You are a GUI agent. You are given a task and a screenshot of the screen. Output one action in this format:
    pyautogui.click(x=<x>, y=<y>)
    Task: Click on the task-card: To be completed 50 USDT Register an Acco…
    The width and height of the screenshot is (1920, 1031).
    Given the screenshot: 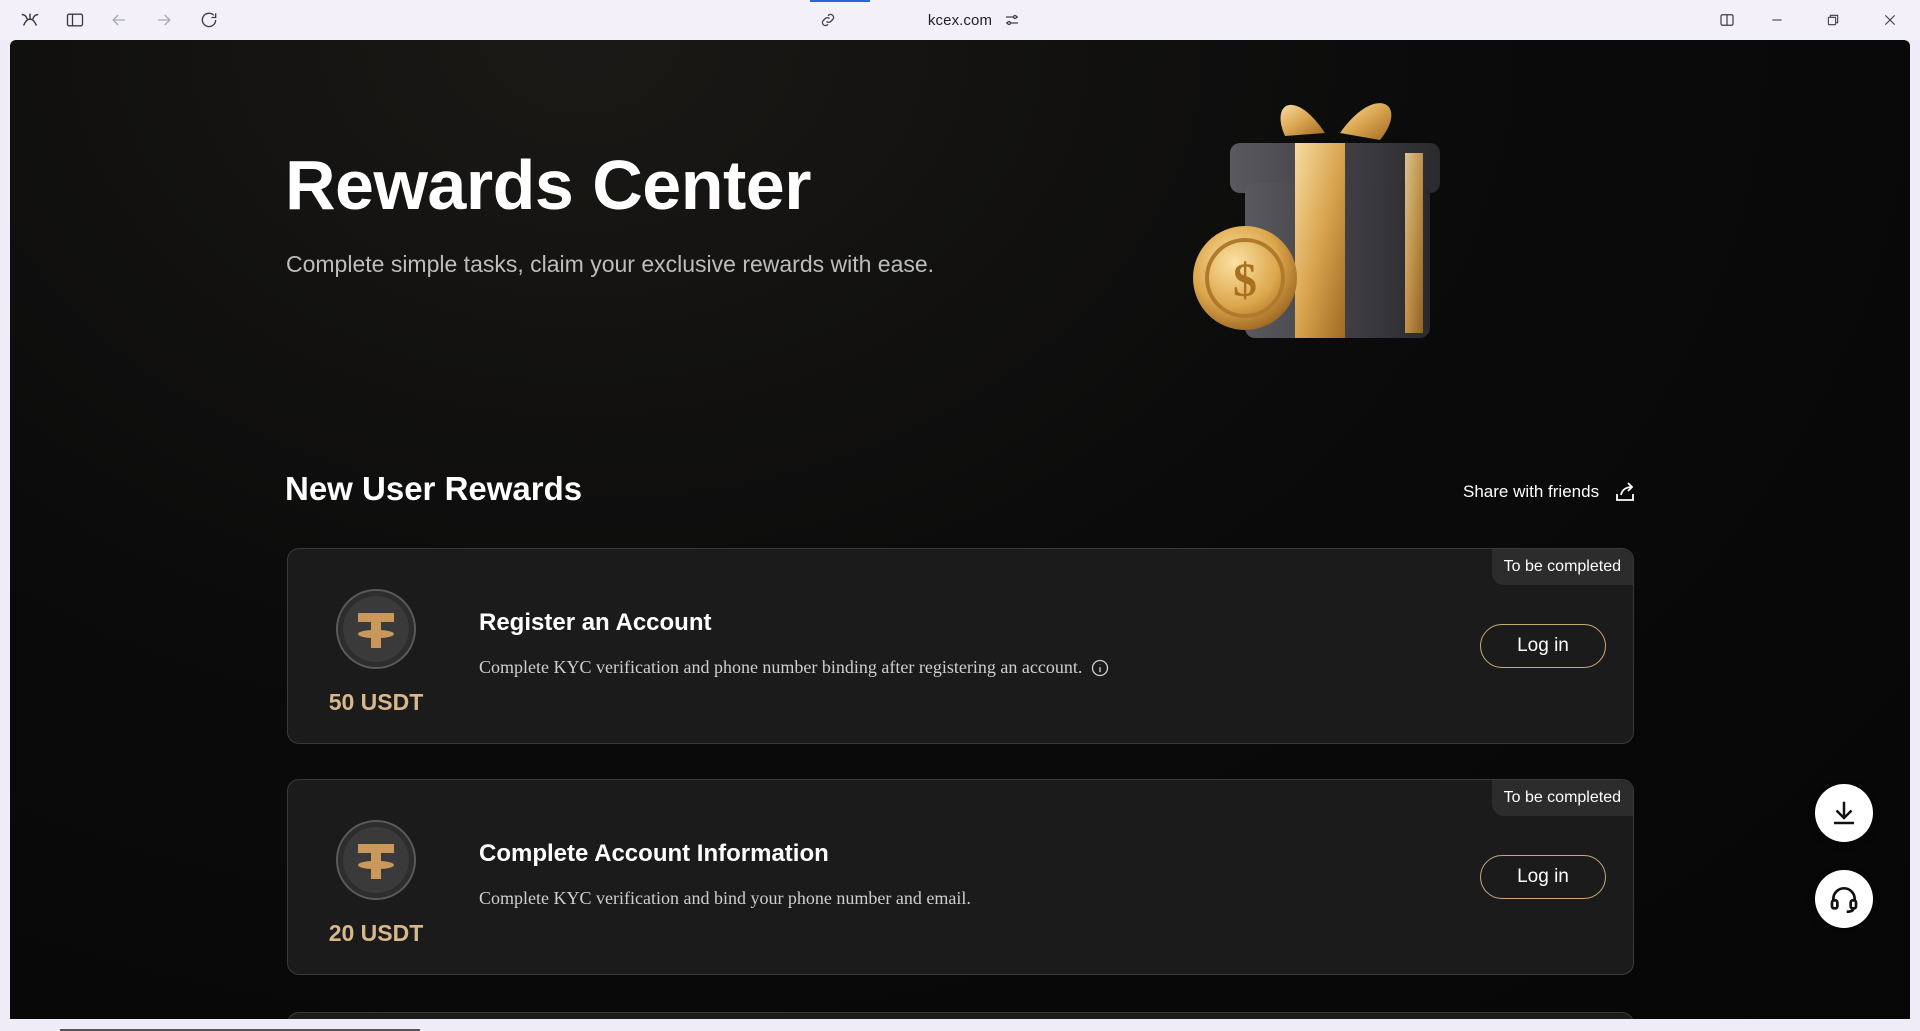 What is the action you would take?
    pyautogui.click(x=960, y=646)
    